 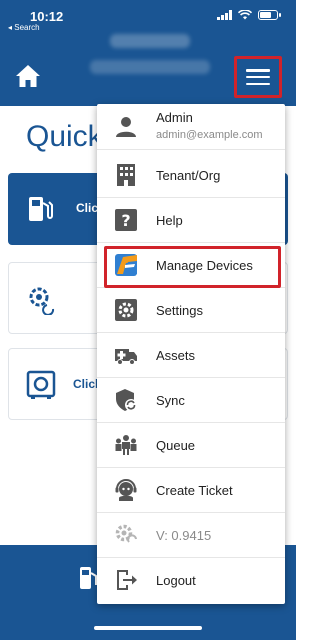 I want to click on page-title: Quick, so click(x=64, y=136).